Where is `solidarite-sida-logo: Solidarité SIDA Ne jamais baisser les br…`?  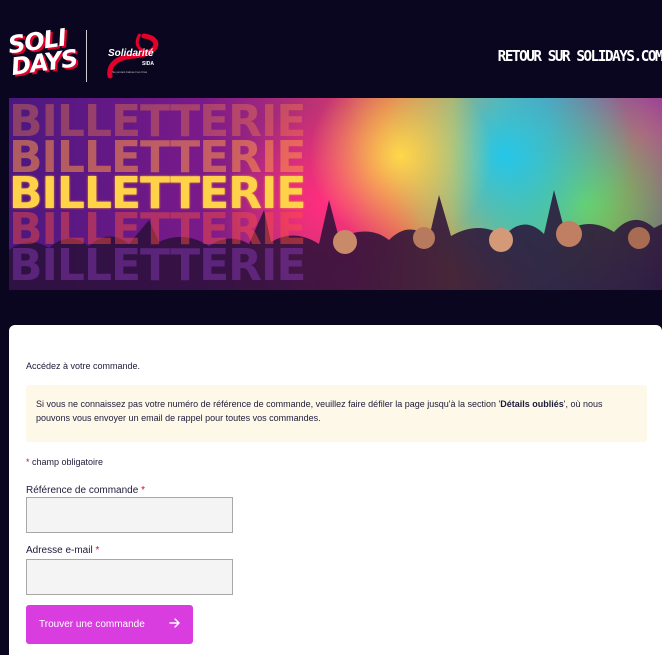
solidarite-sida-logo: Solidarité SIDA Ne jamais baisser les br… is located at coordinates (135, 57).